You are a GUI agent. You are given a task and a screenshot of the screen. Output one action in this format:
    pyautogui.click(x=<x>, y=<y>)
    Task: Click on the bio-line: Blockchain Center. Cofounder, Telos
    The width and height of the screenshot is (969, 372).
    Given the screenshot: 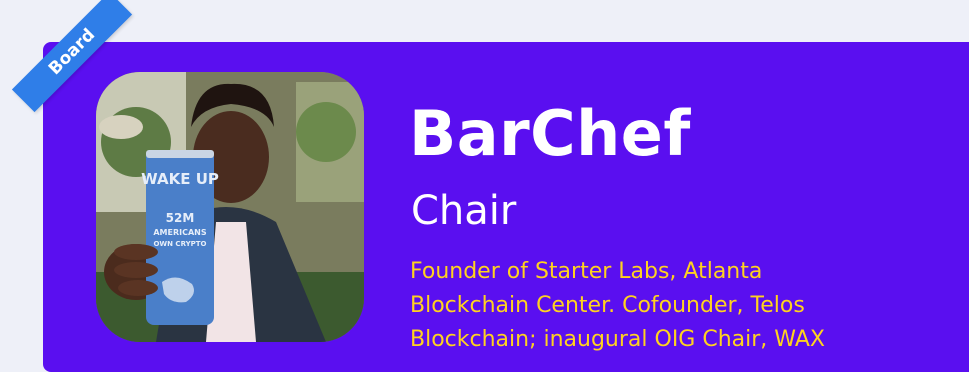 What is the action you would take?
    pyautogui.click(x=607, y=305)
    